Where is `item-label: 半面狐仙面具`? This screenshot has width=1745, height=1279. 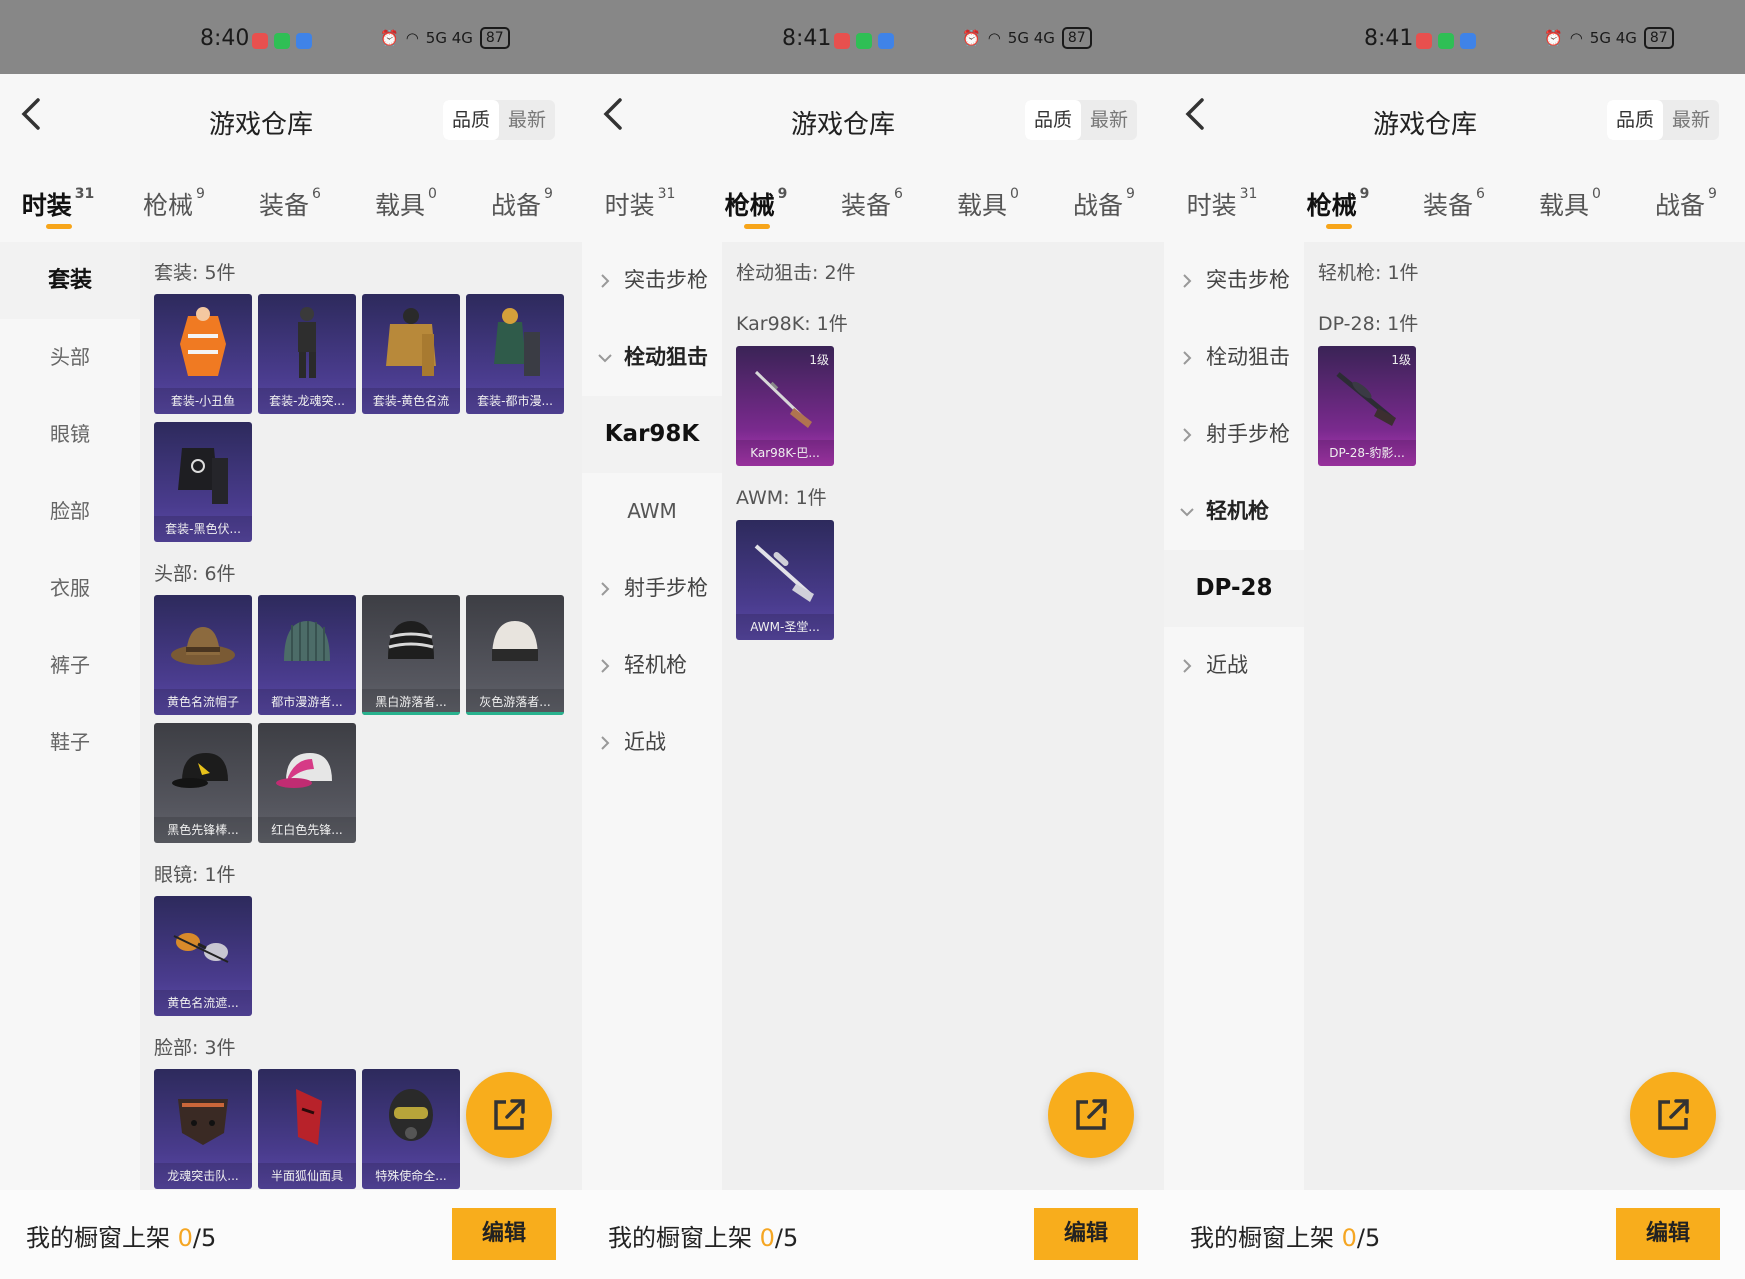
item-label: 半面狐仙面具 is located at coordinates (307, 1176).